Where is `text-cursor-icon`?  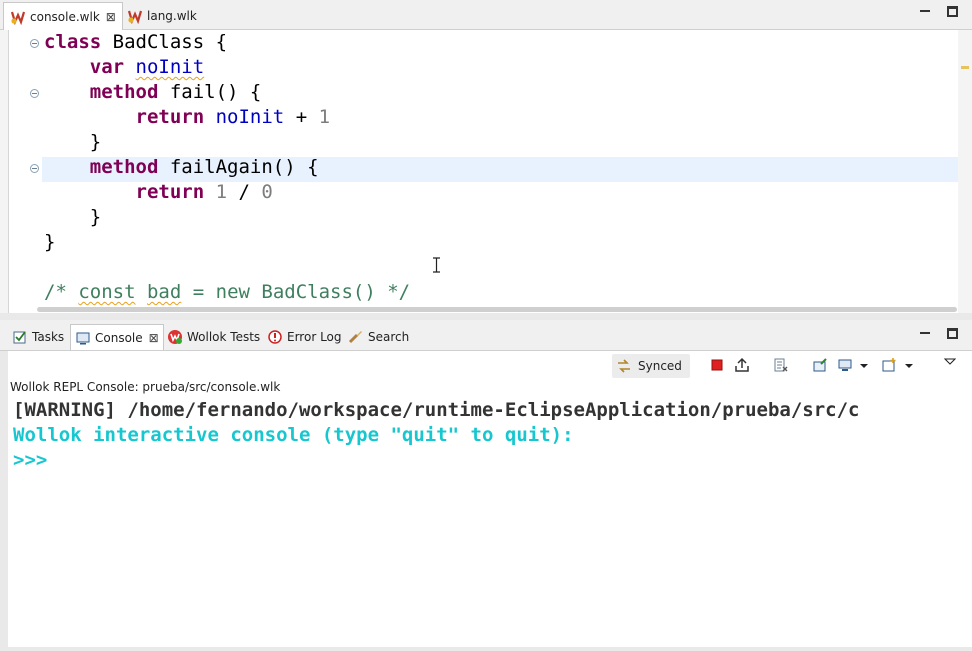 text-cursor-icon is located at coordinates (436, 265).